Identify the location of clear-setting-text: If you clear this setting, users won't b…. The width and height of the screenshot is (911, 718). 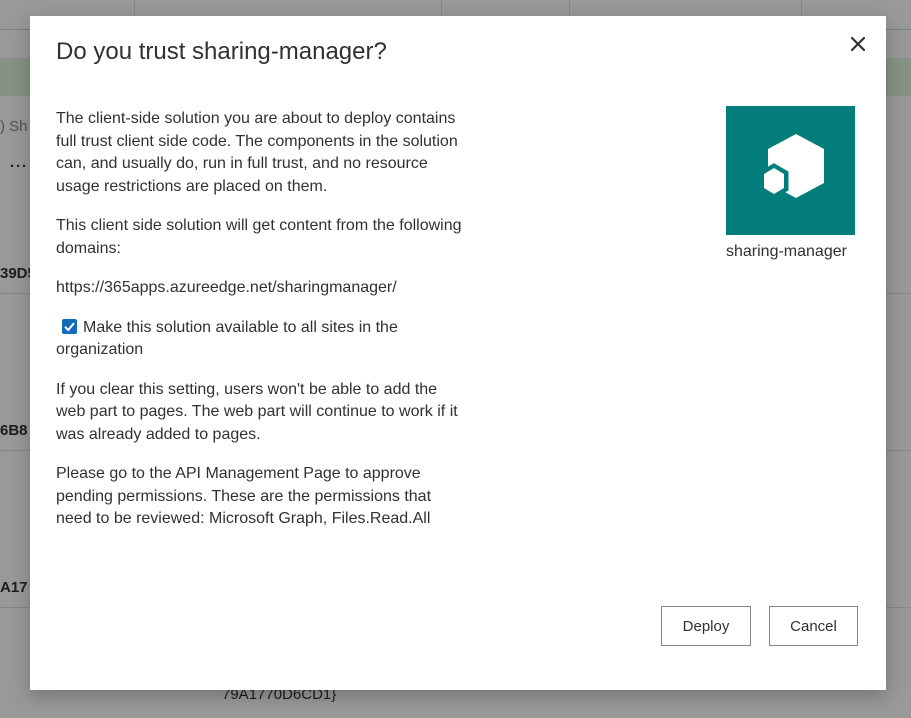
(257, 411).